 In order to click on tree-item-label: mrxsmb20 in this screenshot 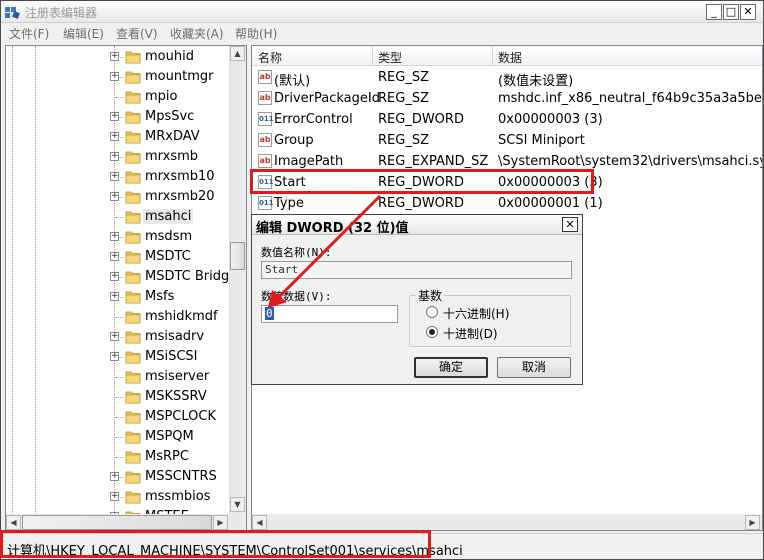, I will do `click(180, 196)`.